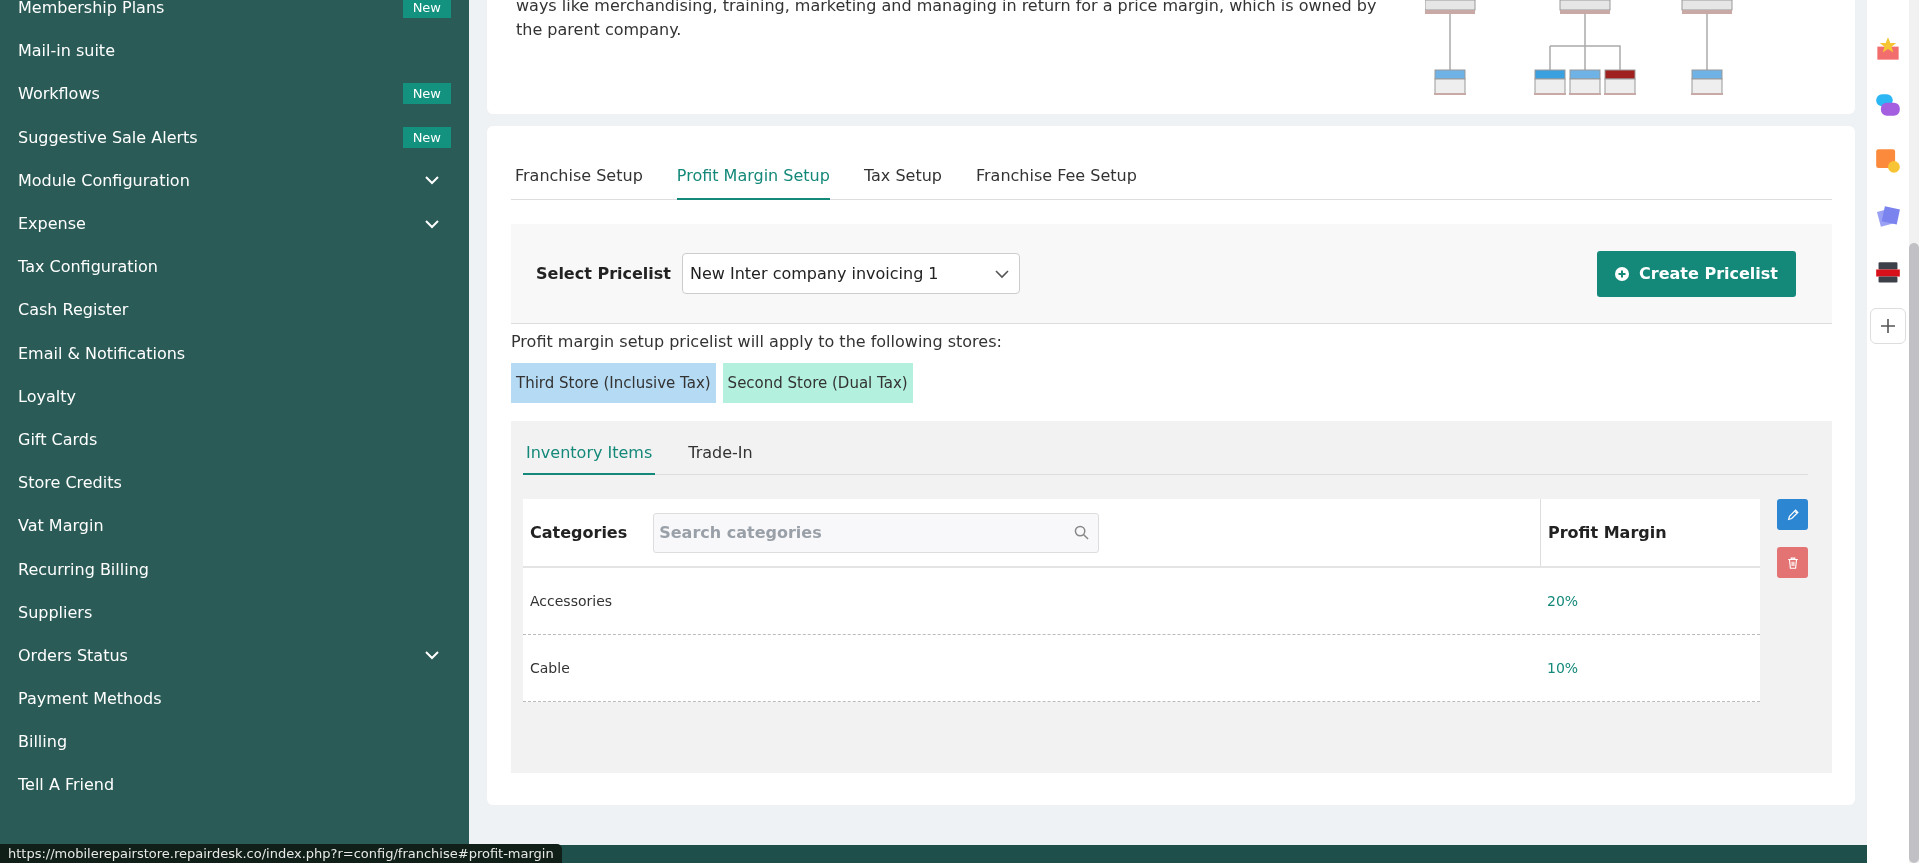  What do you see at coordinates (902, 178) in the screenshot?
I see `tab: Tax Setup` at bounding box center [902, 178].